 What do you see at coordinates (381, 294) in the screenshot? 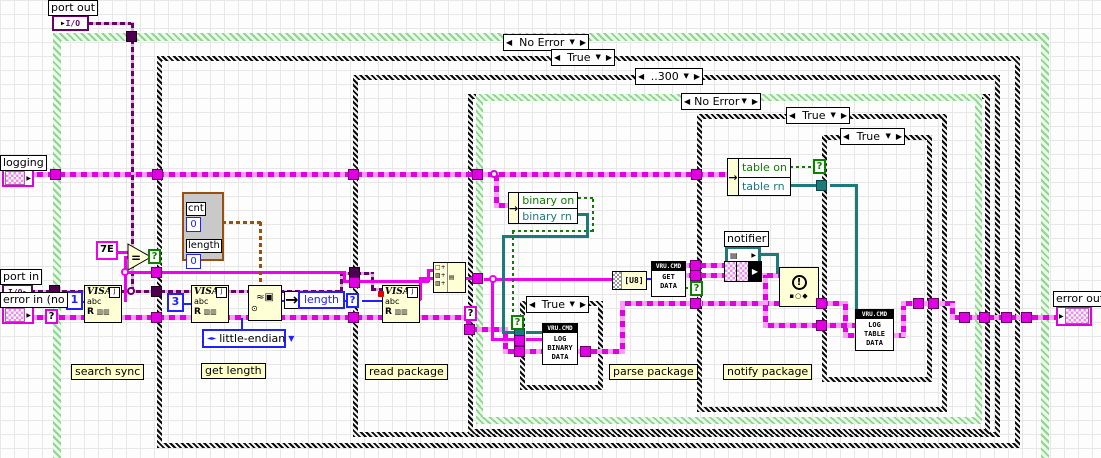
I see `breakpoint-dot` at bounding box center [381, 294].